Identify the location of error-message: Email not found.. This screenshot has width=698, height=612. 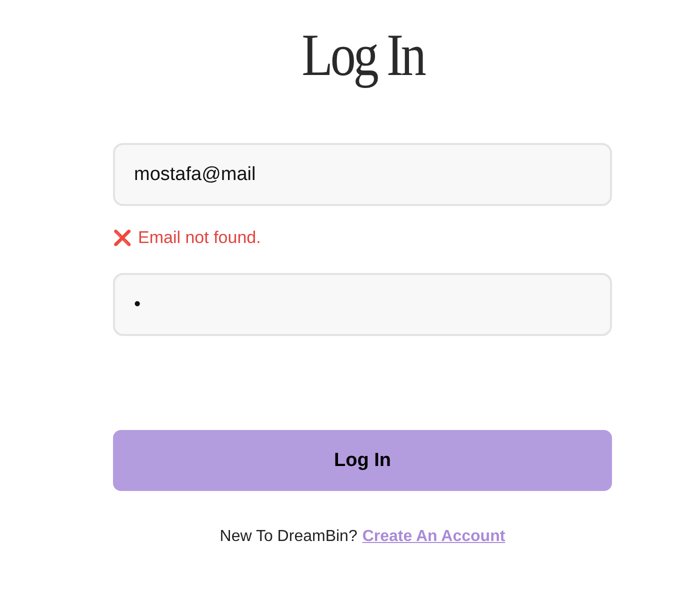
(199, 238).